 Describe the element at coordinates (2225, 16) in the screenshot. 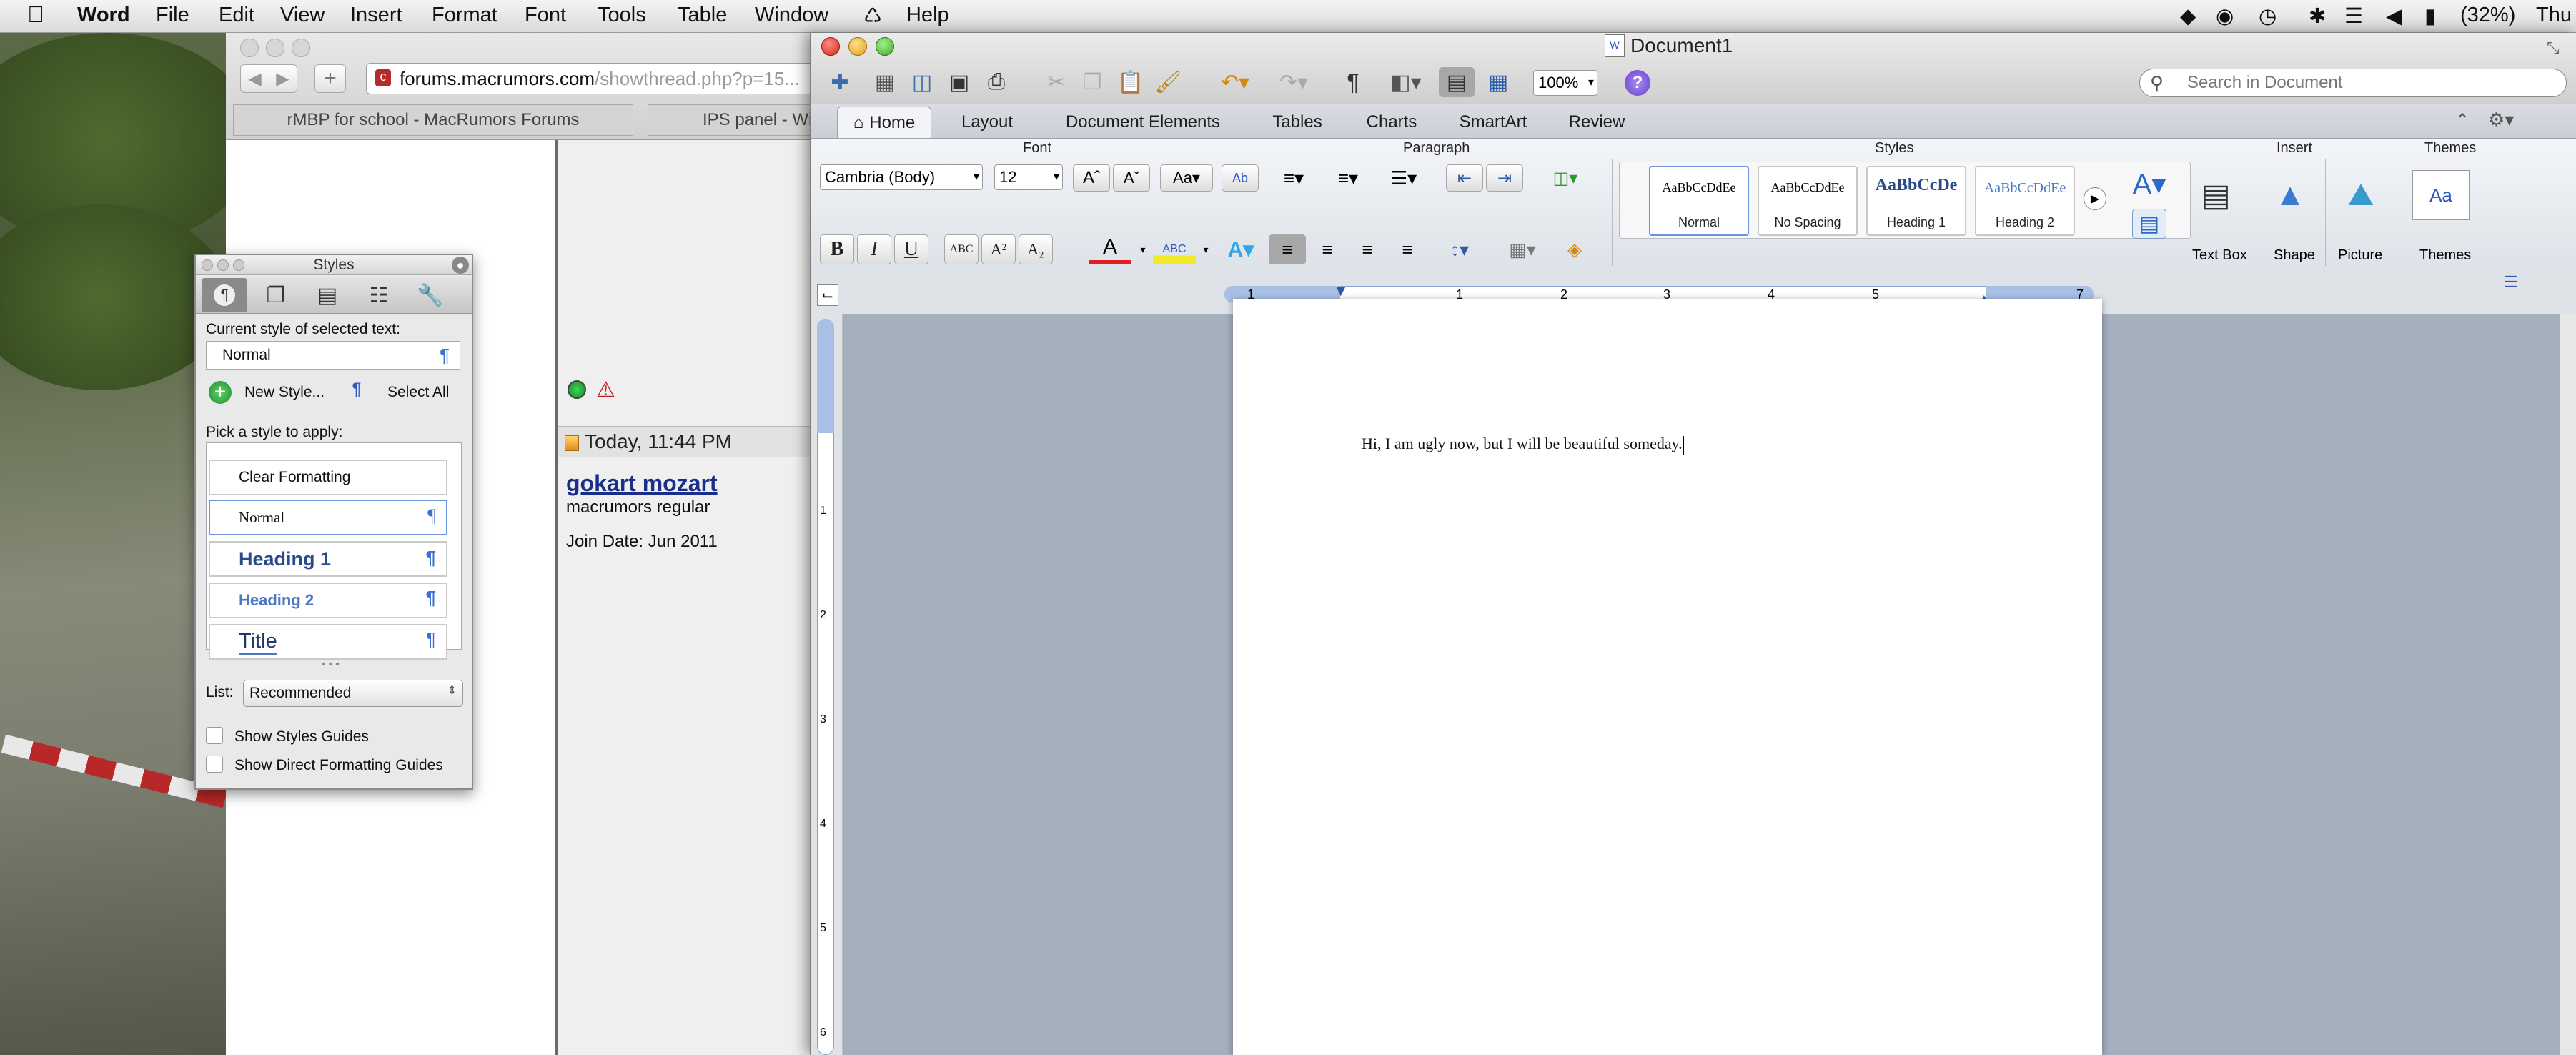

I see `drive-icon: ◉` at that location.